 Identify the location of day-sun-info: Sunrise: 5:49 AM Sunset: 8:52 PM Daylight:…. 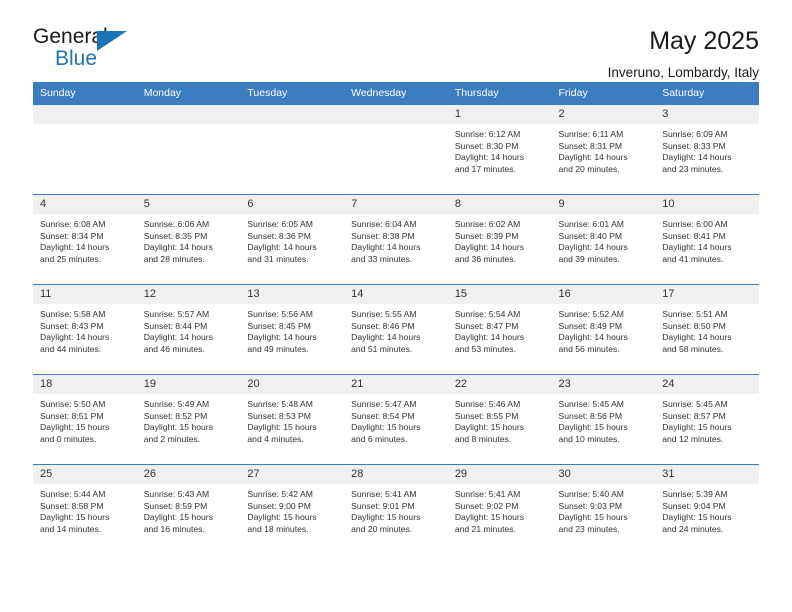
(188, 429).